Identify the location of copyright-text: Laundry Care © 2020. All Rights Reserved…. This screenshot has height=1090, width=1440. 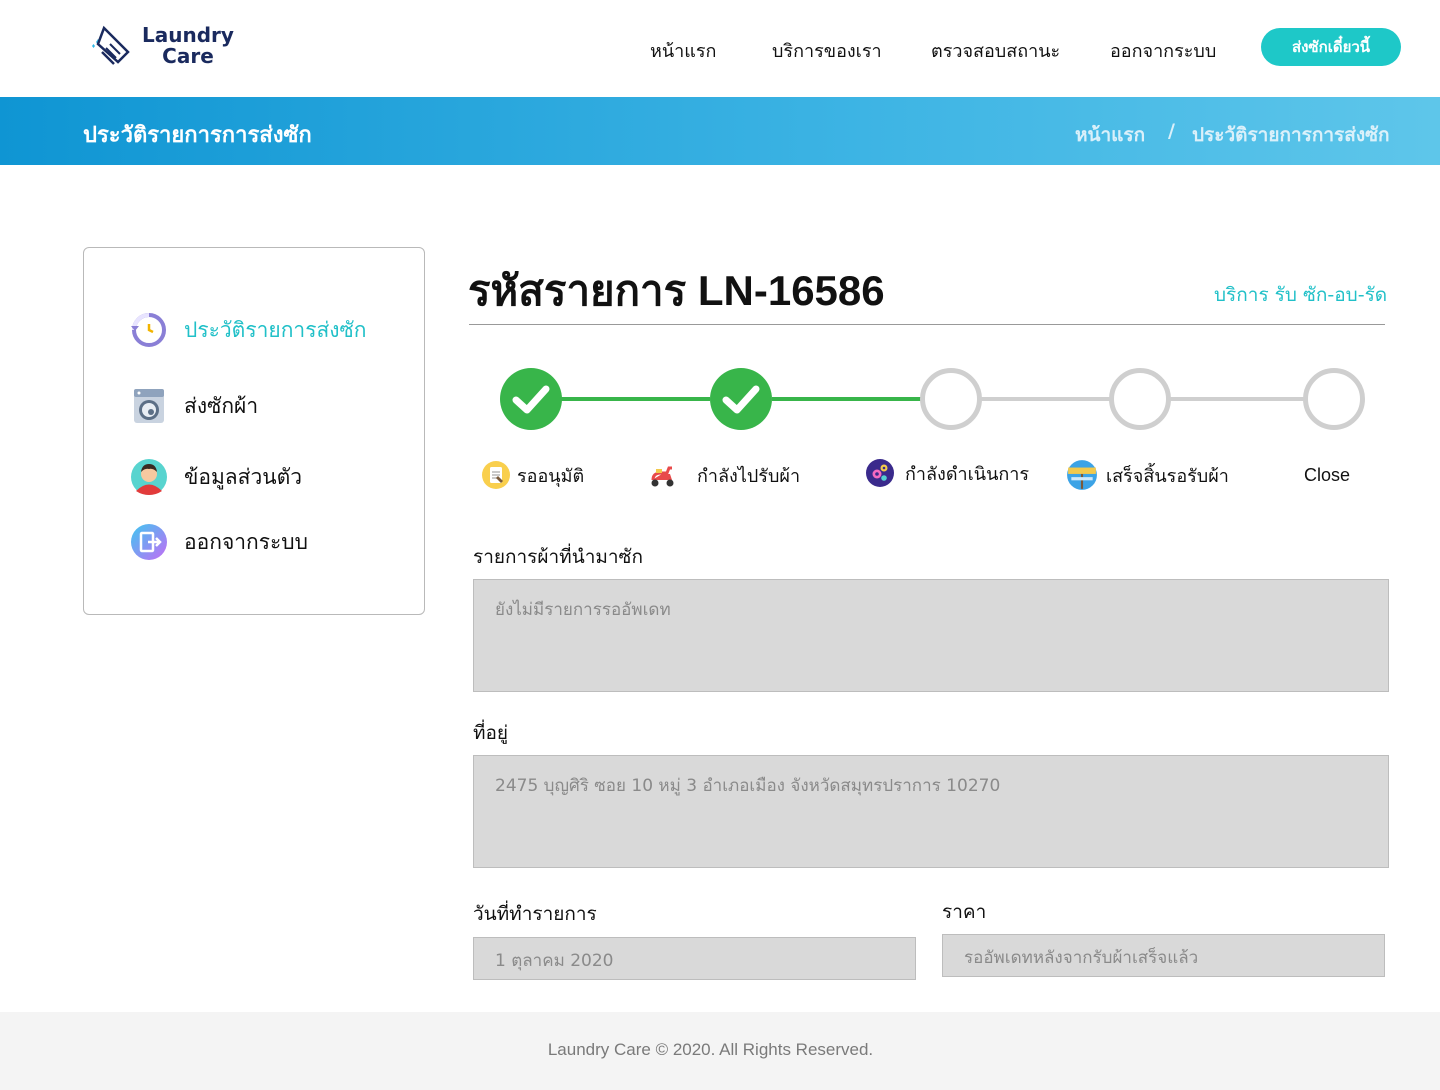
(710, 1049).